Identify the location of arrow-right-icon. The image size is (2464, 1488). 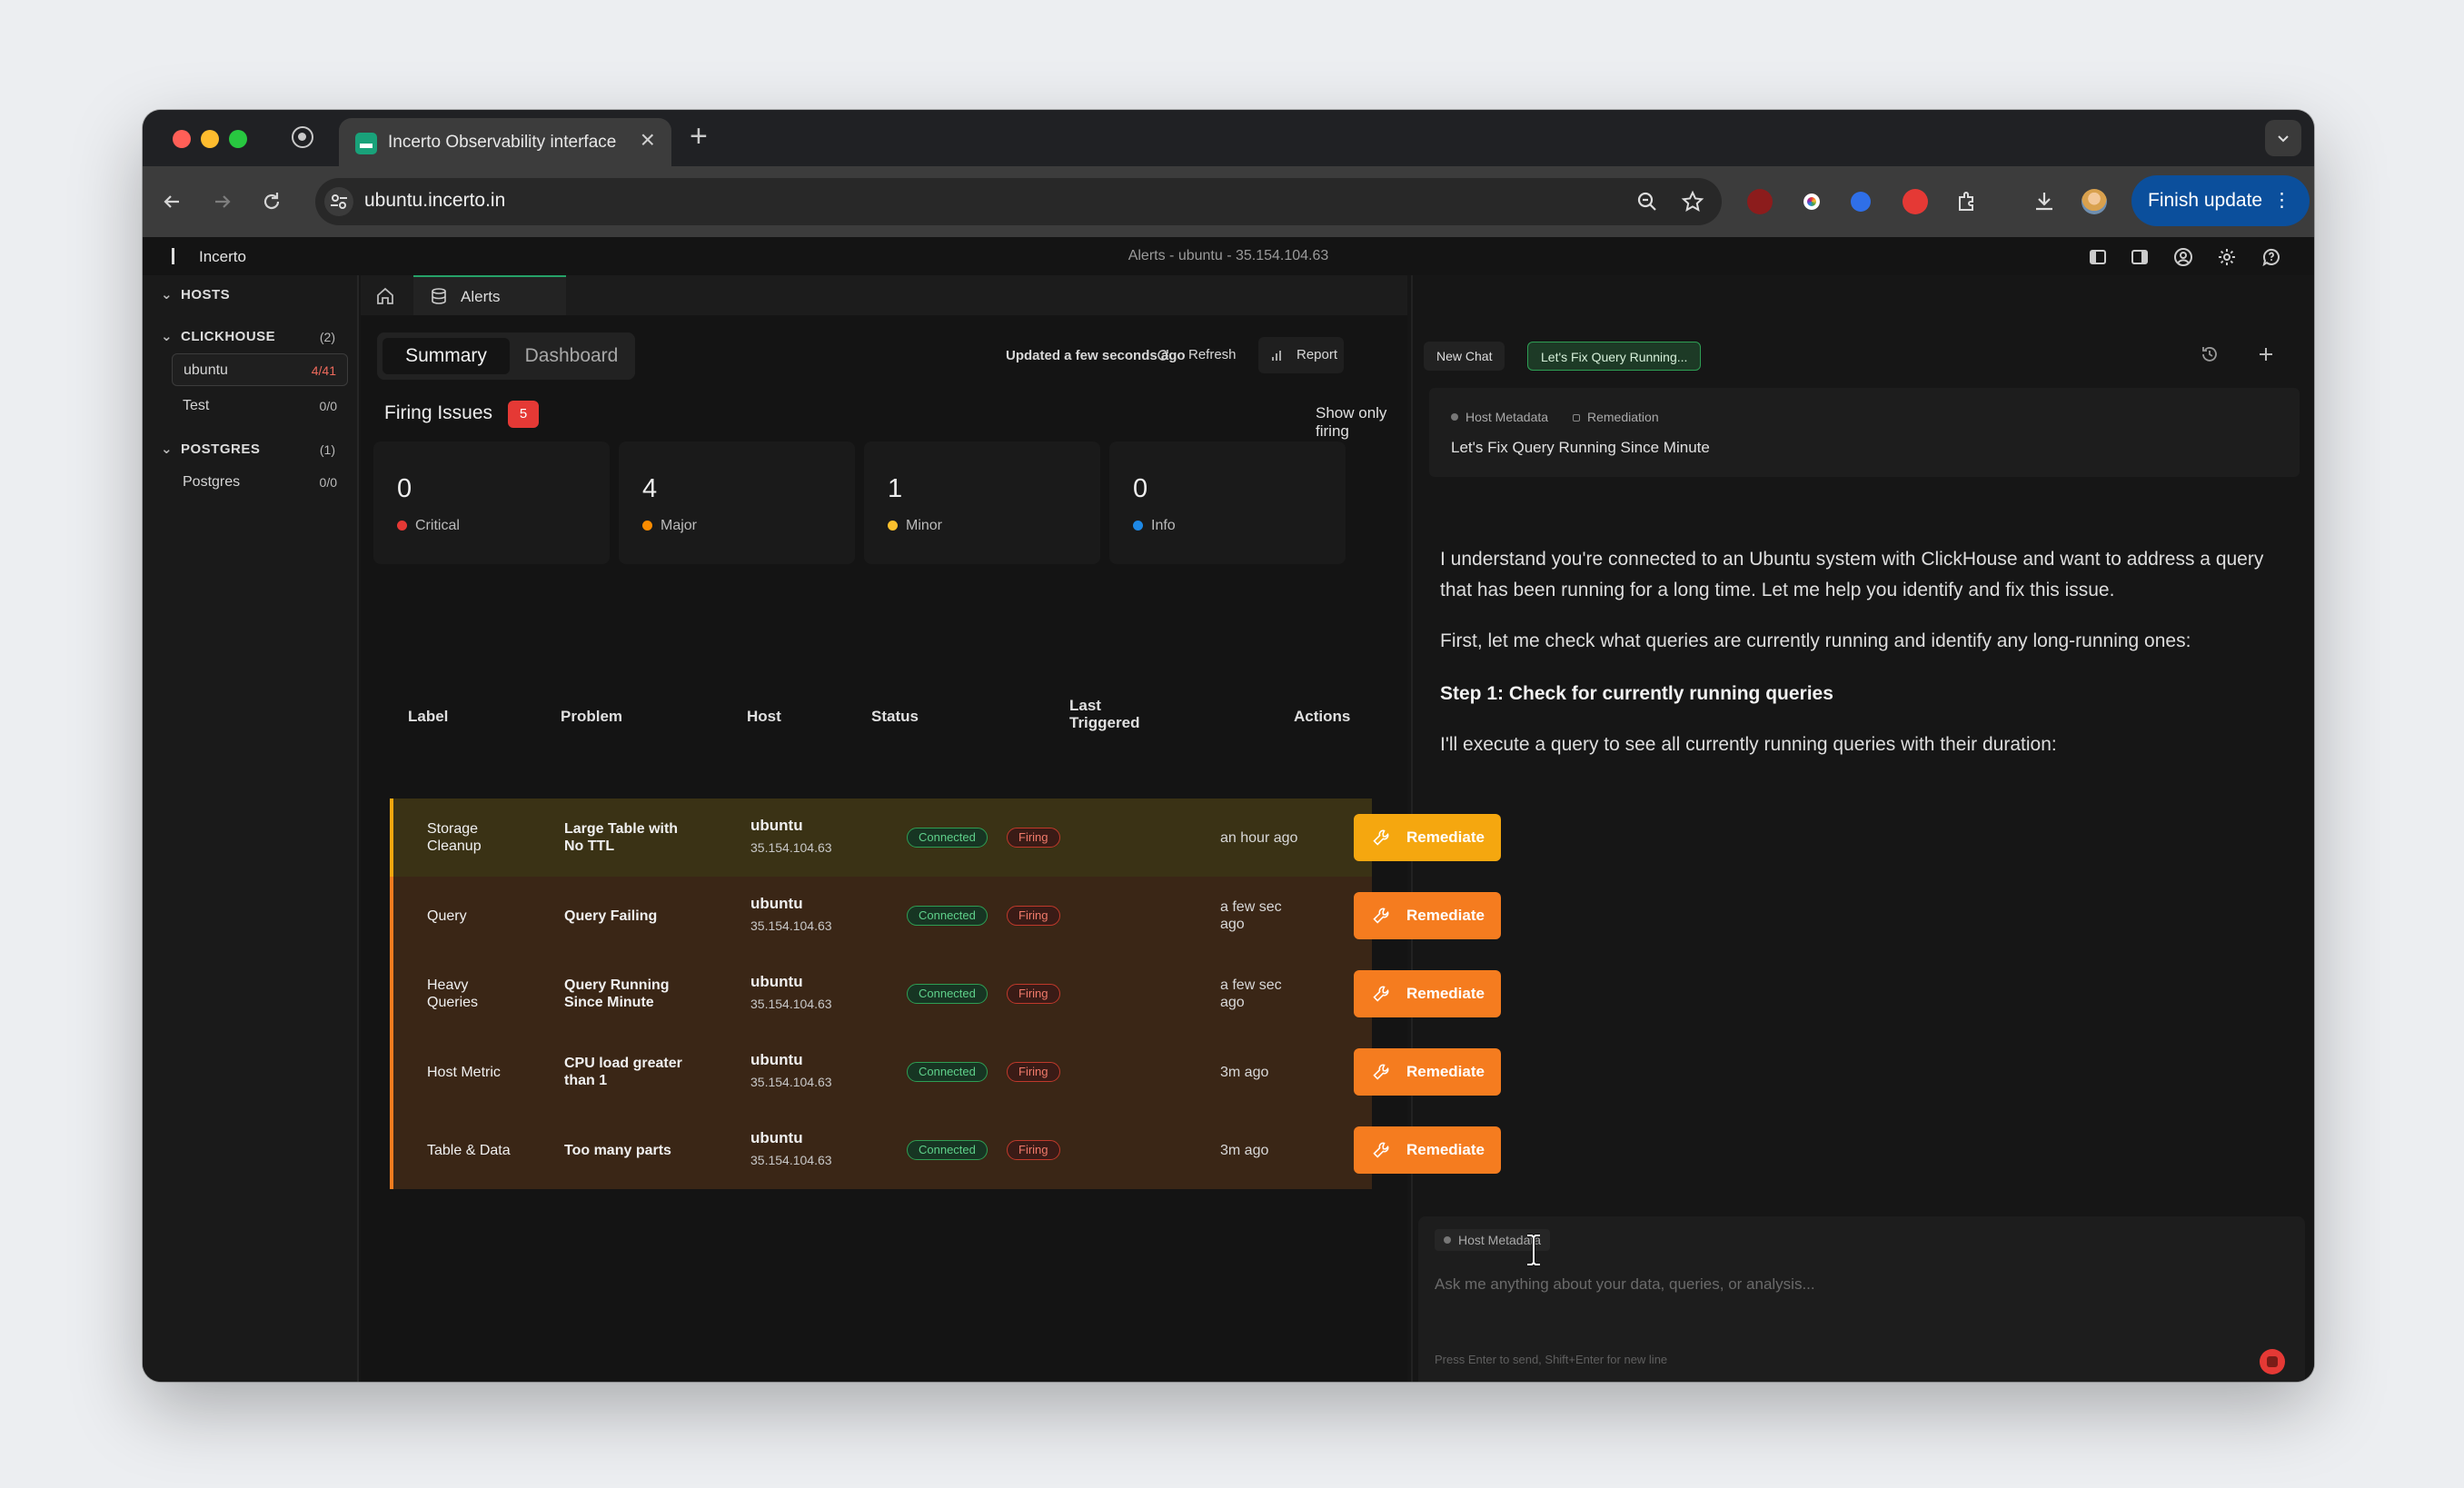
(223, 201).